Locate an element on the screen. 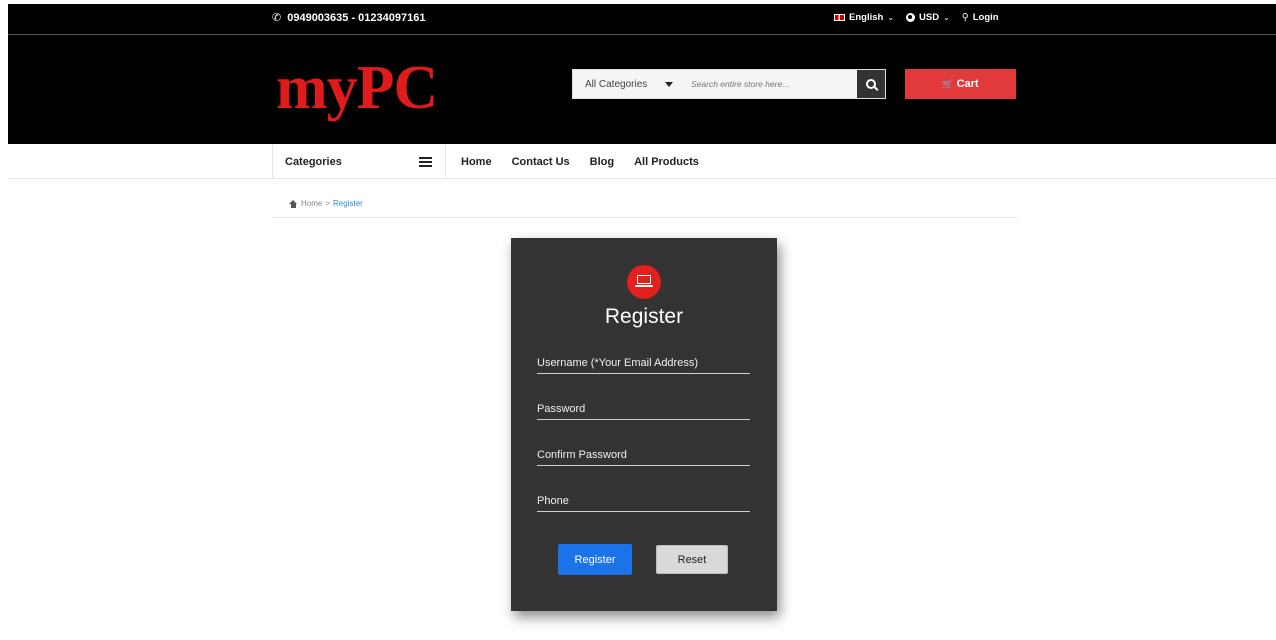 This screenshot has height=640, width=1276. laptop-icon is located at coordinates (644, 282).